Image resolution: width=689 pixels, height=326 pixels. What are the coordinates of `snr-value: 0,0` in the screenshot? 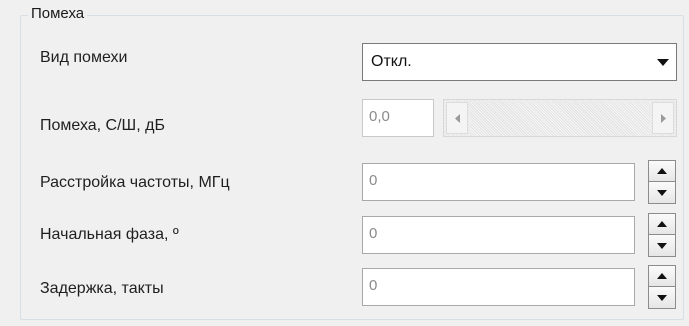 It's located at (379, 116).